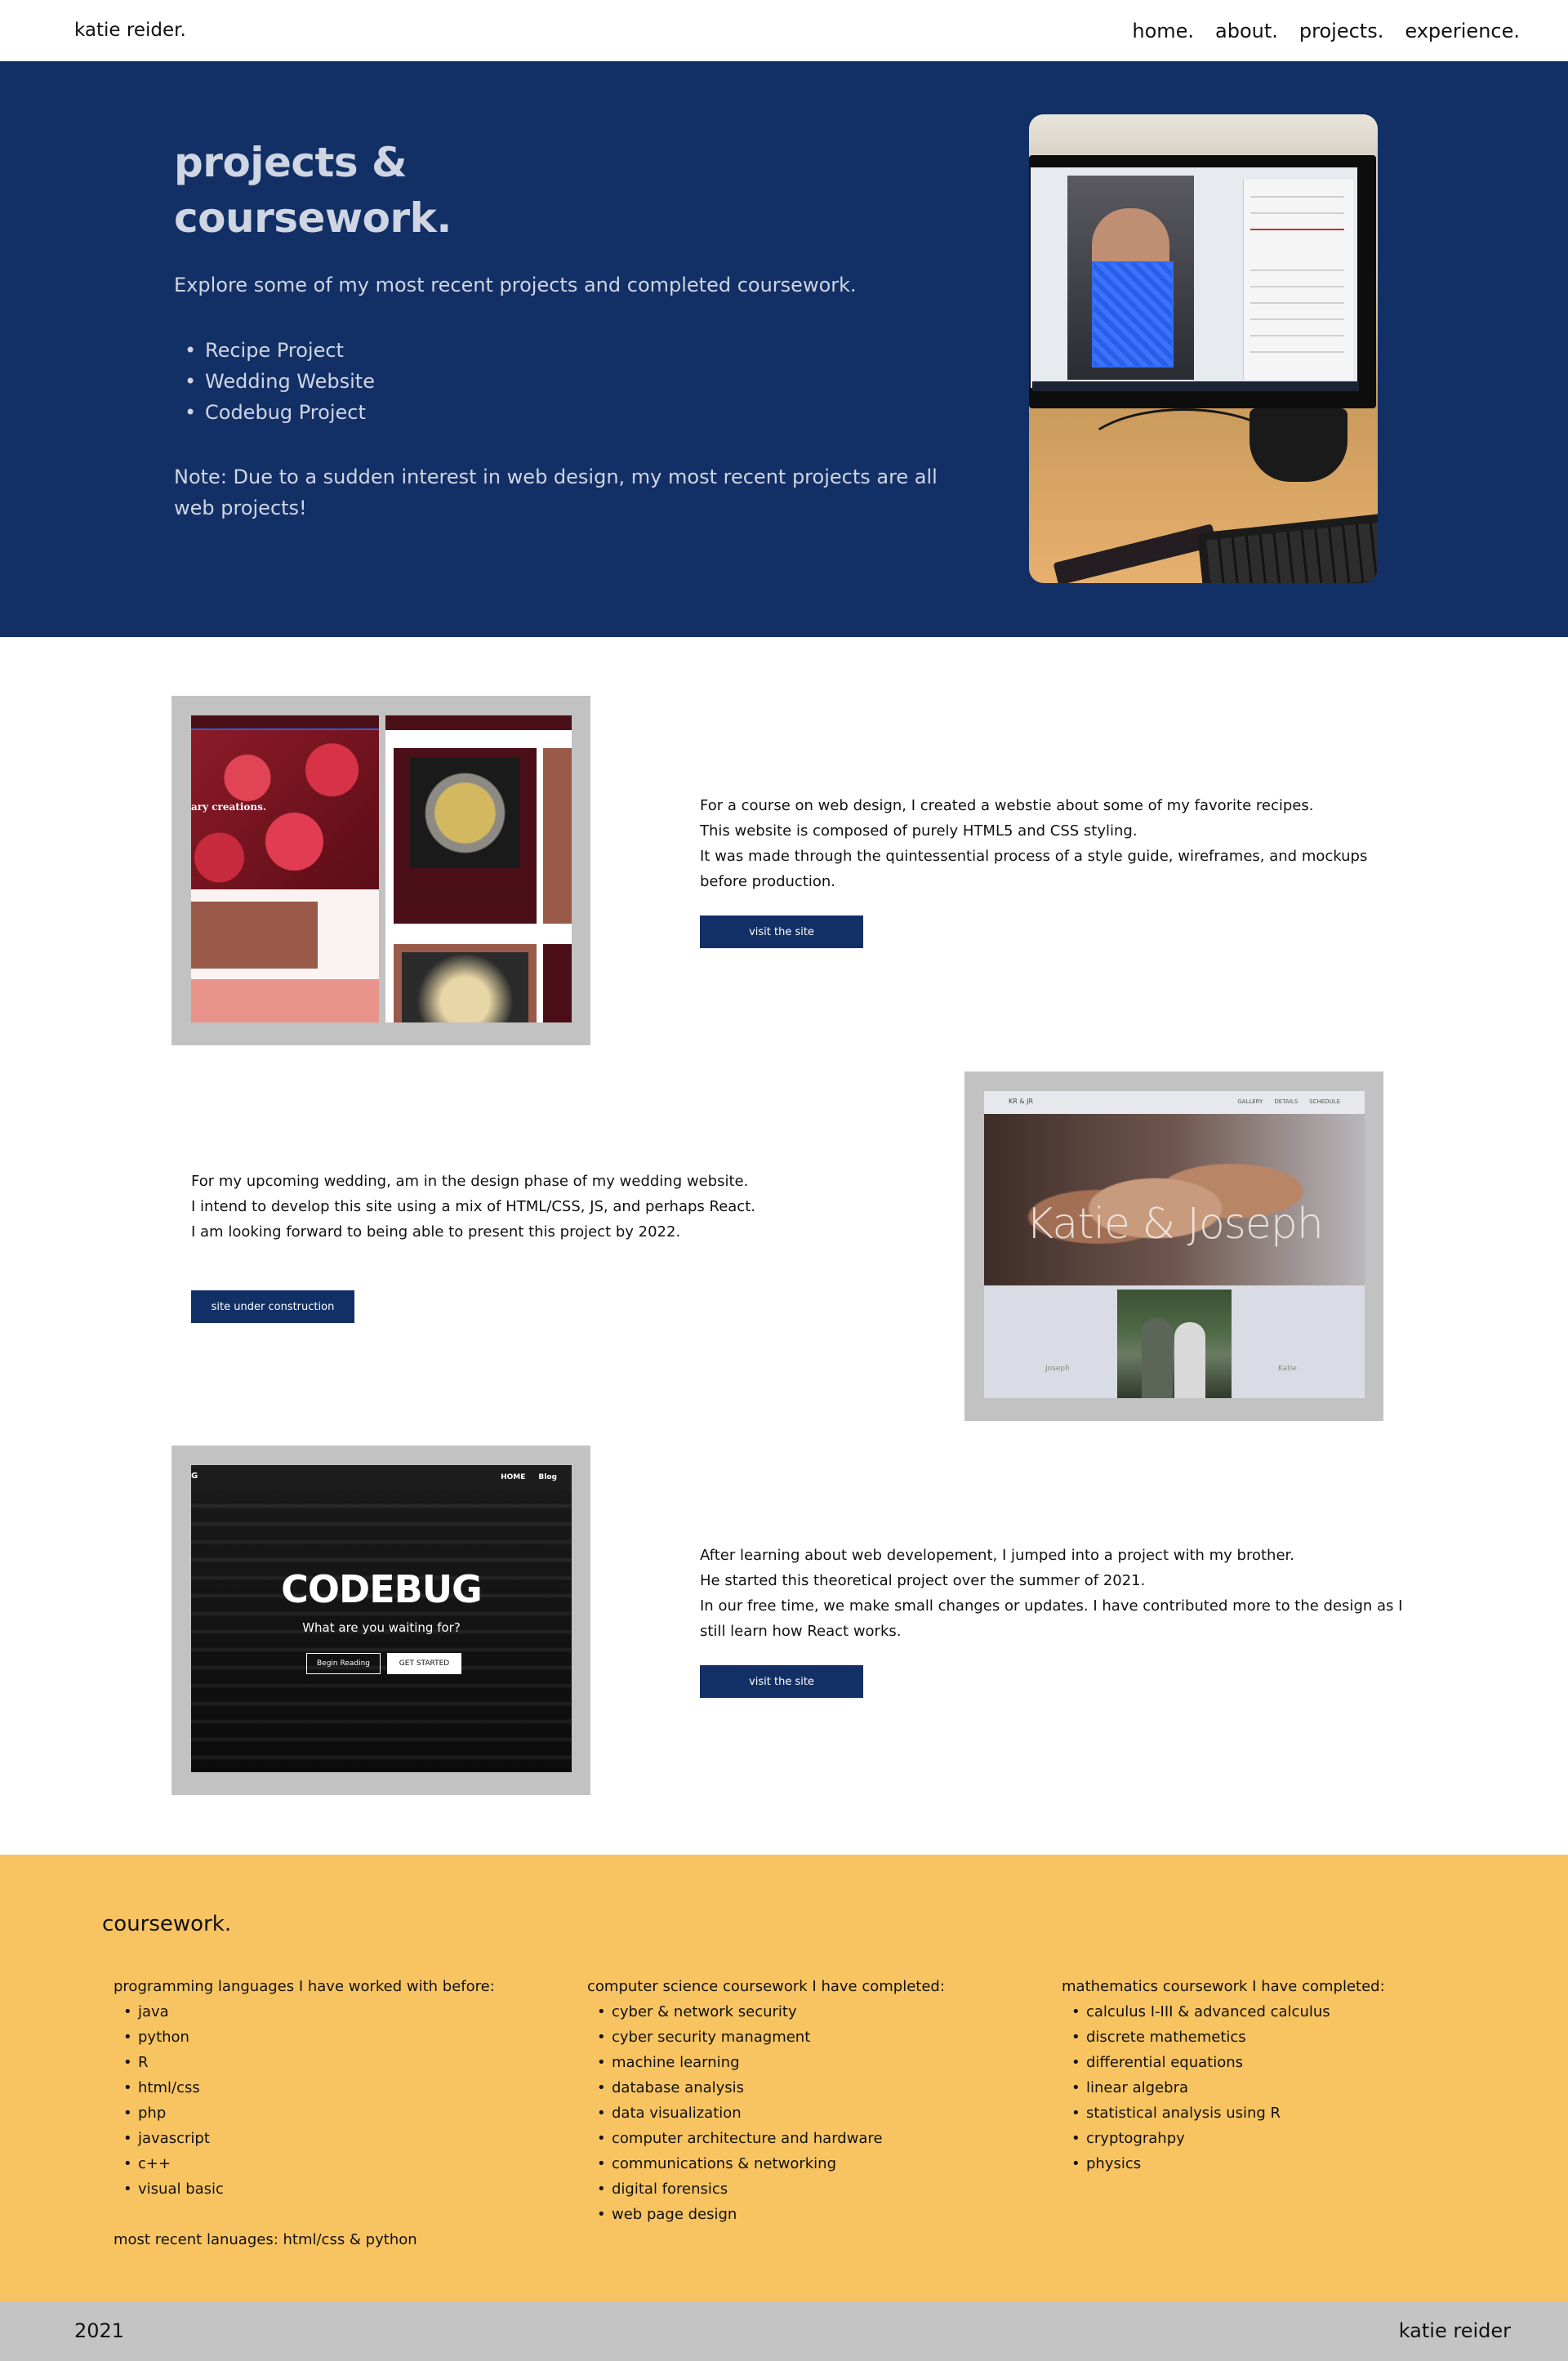  Describe the element at coordinates (1135, 553) in the screenshot. I see `photo-lanyard` at that location.